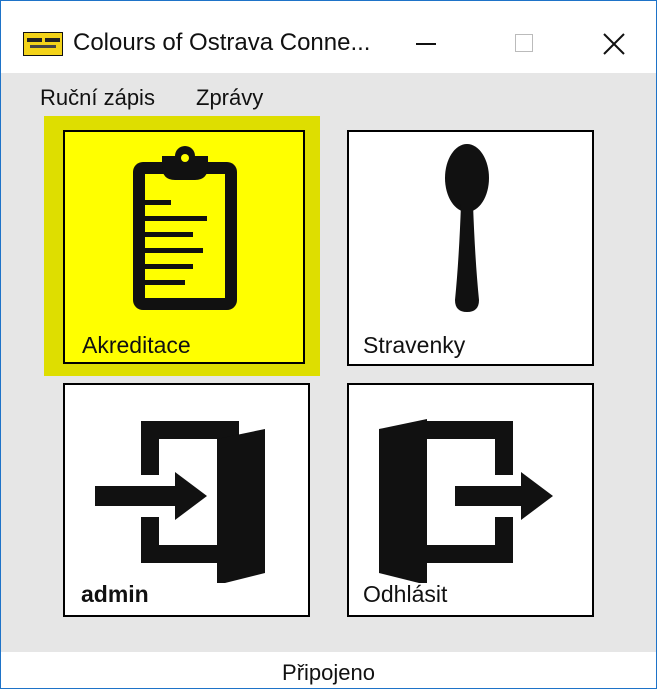 The image size is (657, 689). I want to click on close-button, so click(615, 44).